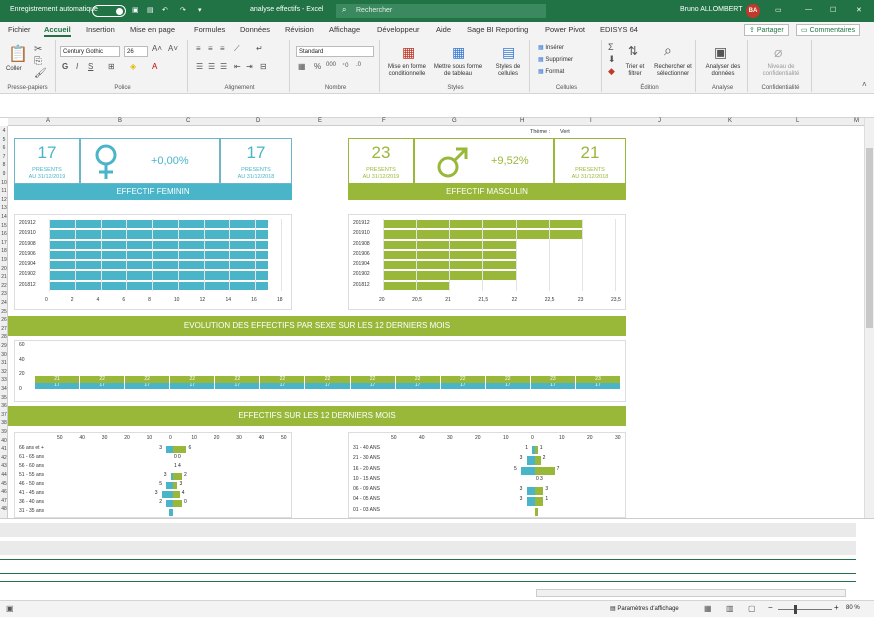 The width and height of the screenshot is (874, 617). Describe the element at coordinates (4, 303) in the screenshot. I see `row-header: 24` at that location.